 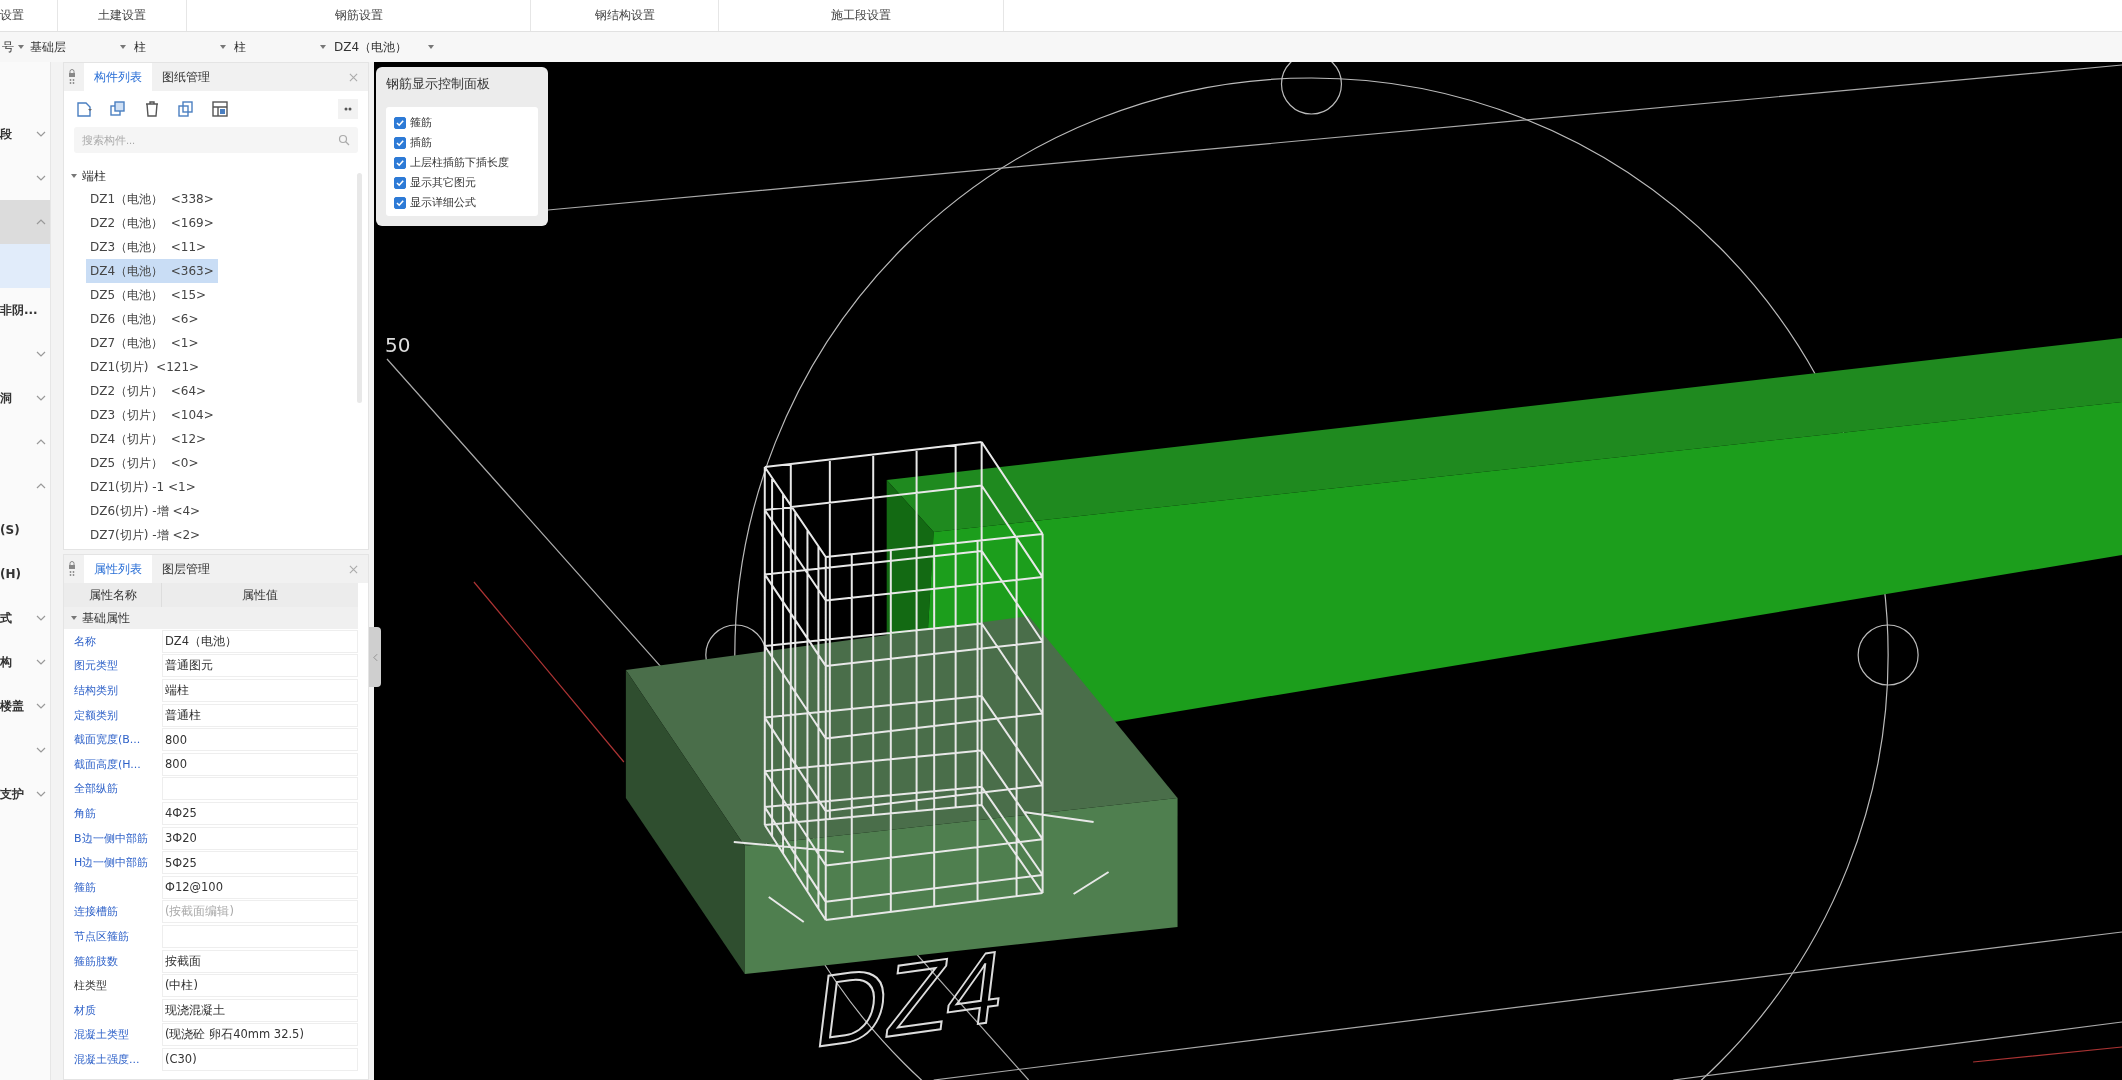 What do you see at coordinates (148, 439) in the screenshot?
I see `tree-item: DZ4（切片） <12>` at bounding box center [148, 439].